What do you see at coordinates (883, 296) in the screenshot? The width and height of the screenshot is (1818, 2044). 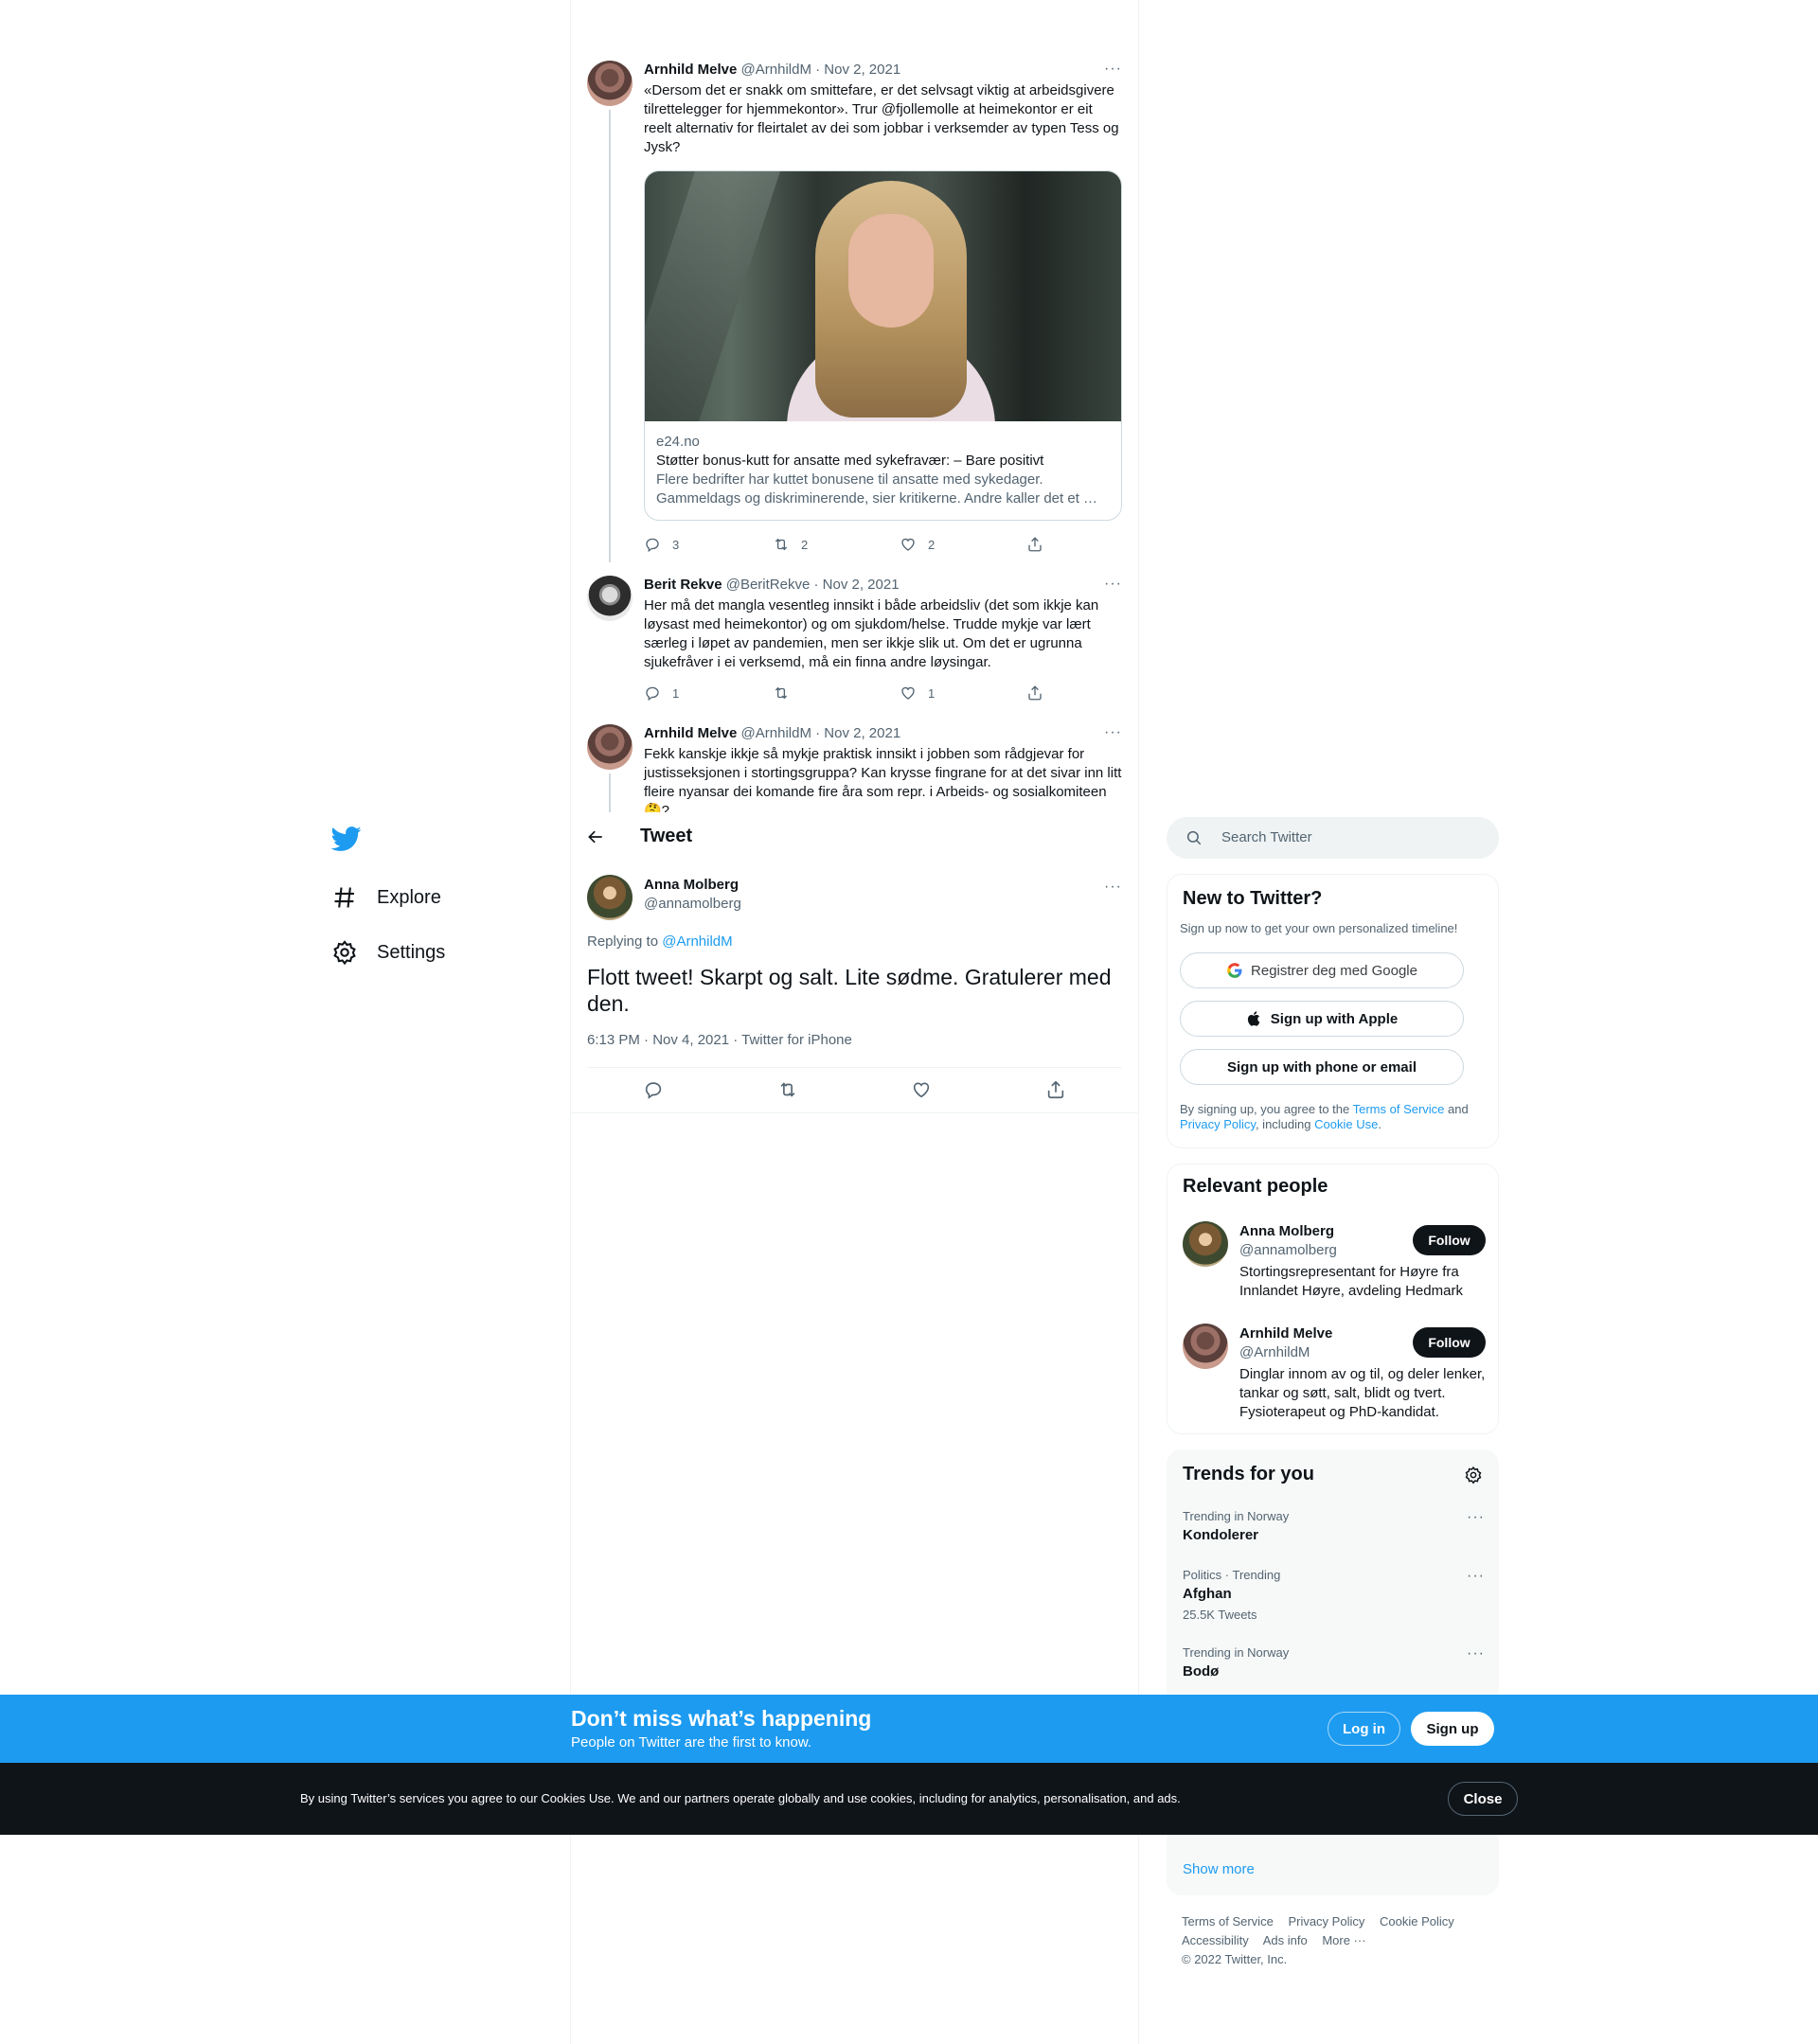 I see `card-image` at bounding box center [883, 296].